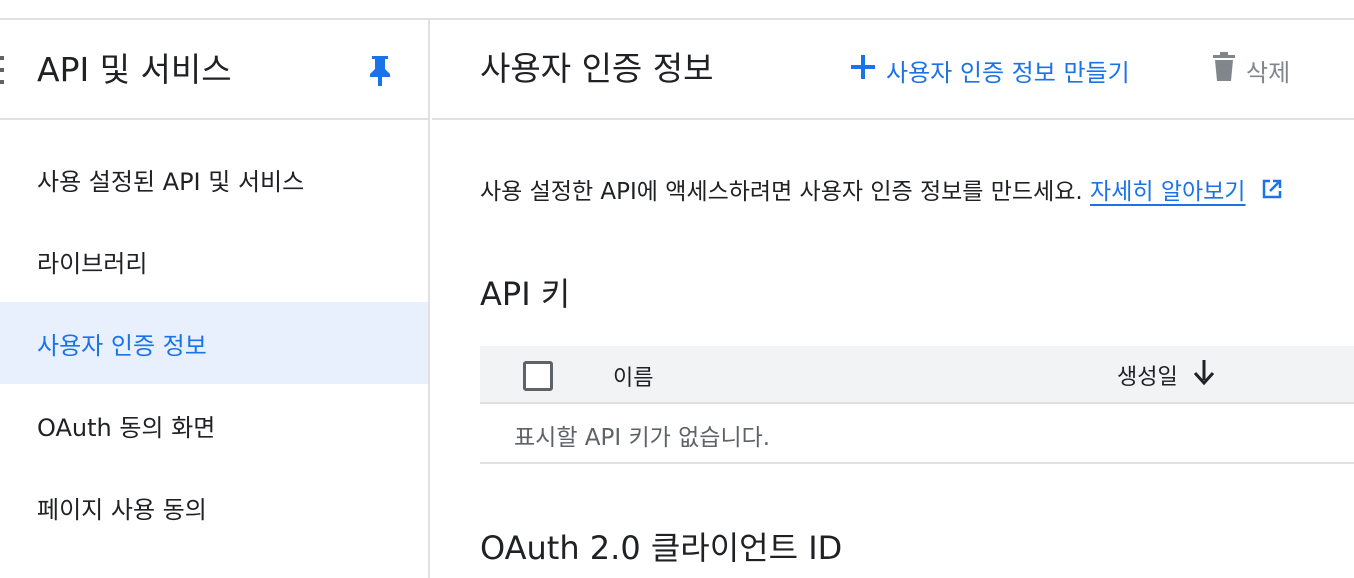  I want to click on top-bar-edge, so click(677, 10).